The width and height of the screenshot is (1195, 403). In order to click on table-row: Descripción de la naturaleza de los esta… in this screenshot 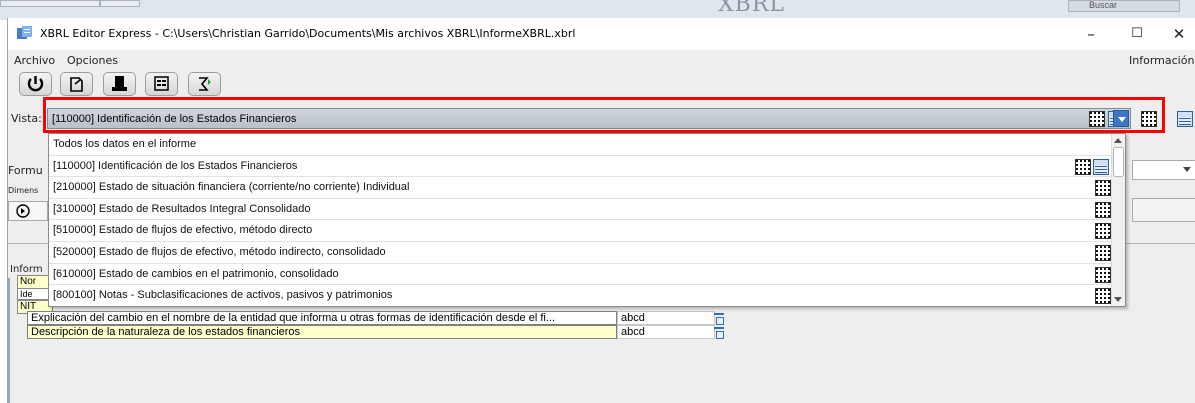, I will do `click(368, 332)`.